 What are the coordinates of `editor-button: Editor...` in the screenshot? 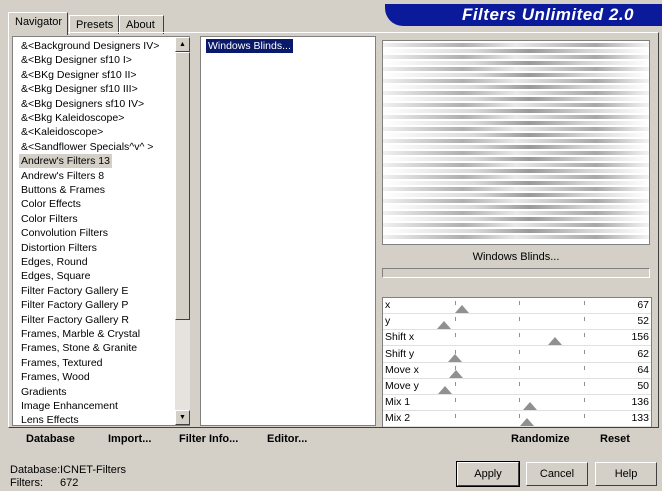 It's located at (287, 439).